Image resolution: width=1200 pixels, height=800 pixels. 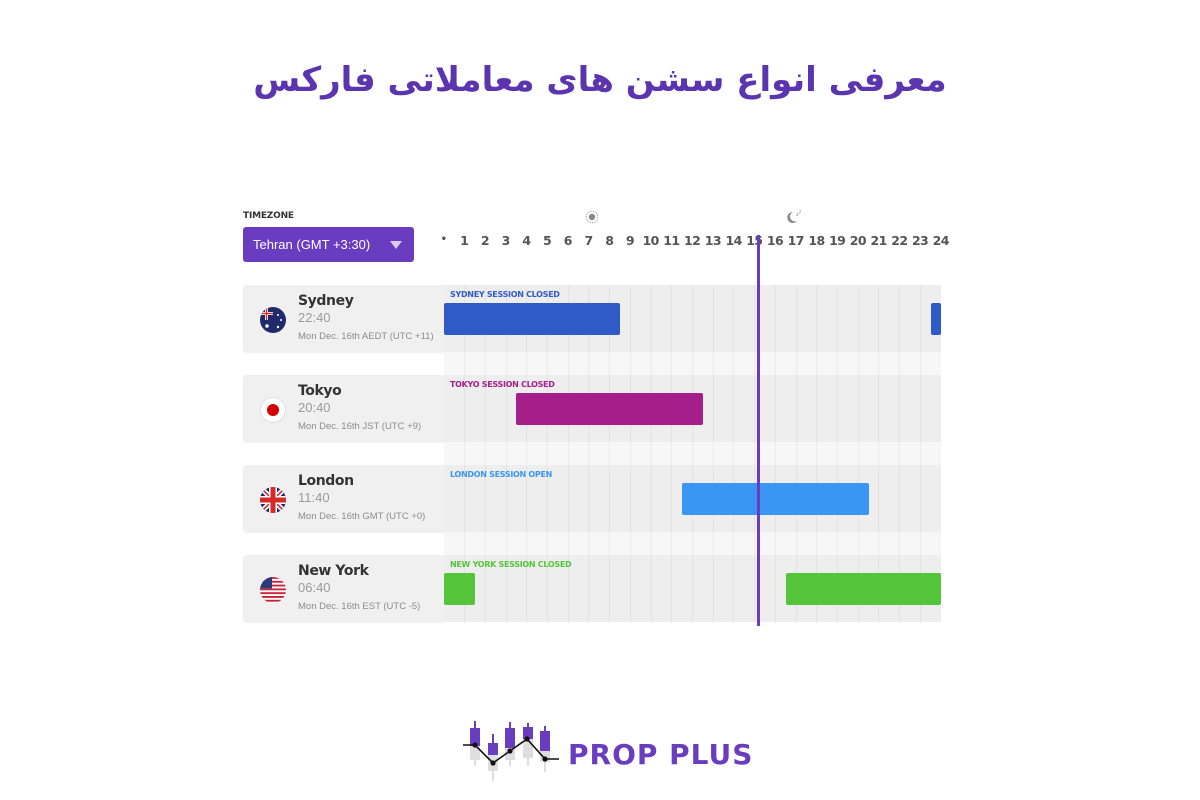 What do you see at coordinates (502, 384) in the screenshot?
I see `session-status: TOKYO SESSION CLOSED` at bounding box center [502, 384].